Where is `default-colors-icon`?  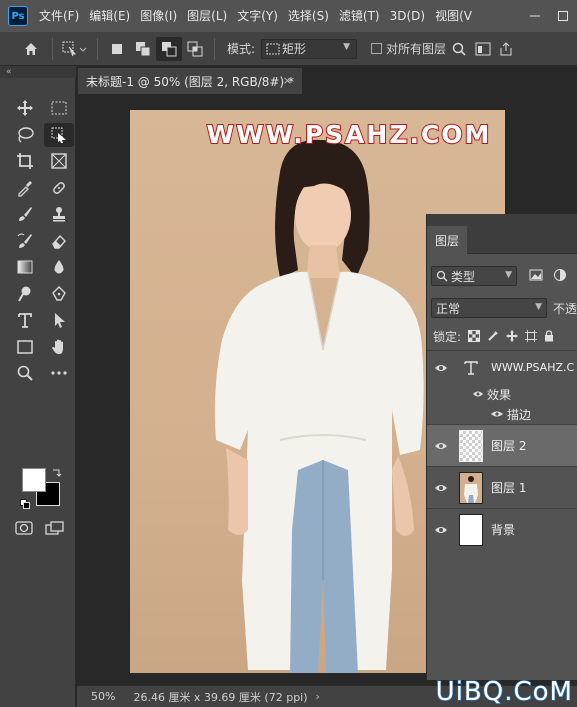
default-colors-icon is located at coordinates (25, 505).